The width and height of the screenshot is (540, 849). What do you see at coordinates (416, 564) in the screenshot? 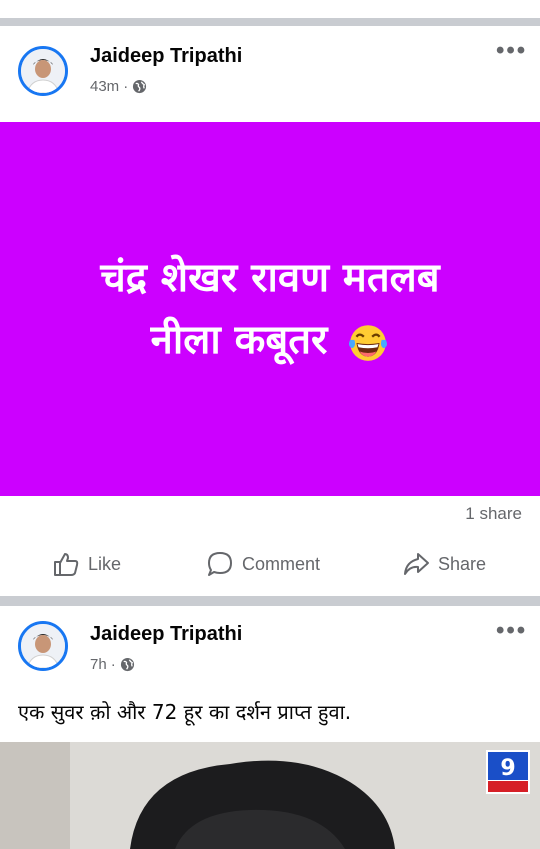
I see `share-arrow-icon` at bounding box center [416, 564].